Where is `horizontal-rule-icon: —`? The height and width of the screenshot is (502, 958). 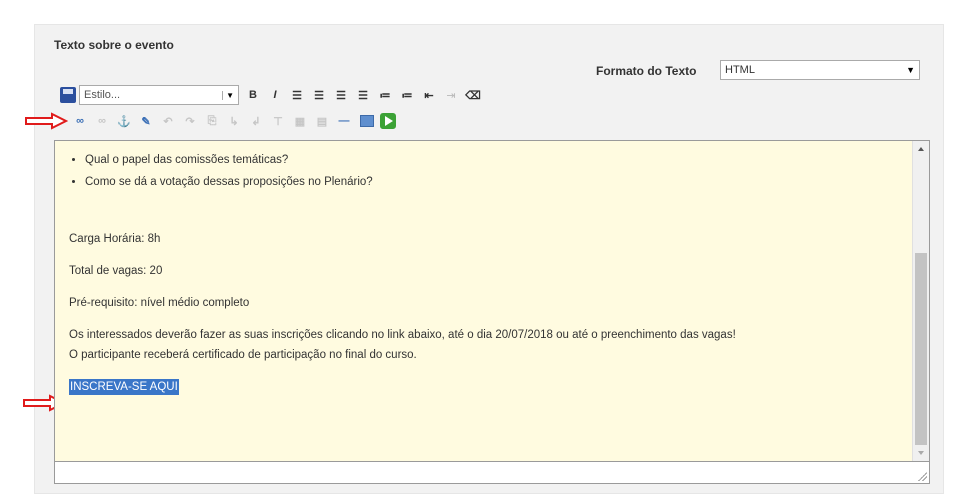 horizontal-rule-icon: — is located at coordinates (344, 121).